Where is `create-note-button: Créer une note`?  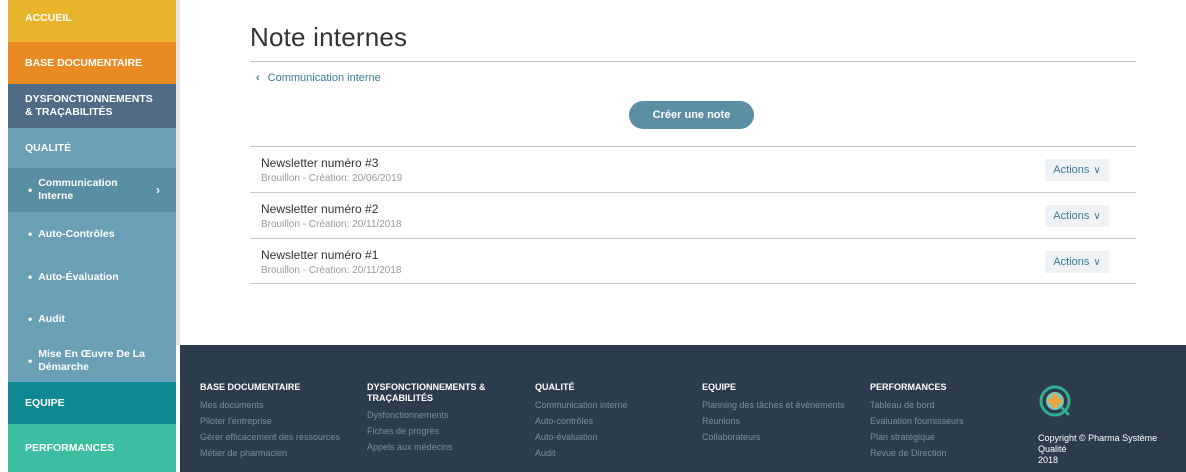
create-note-button: Créer une note is located at coordinates (691, 115).